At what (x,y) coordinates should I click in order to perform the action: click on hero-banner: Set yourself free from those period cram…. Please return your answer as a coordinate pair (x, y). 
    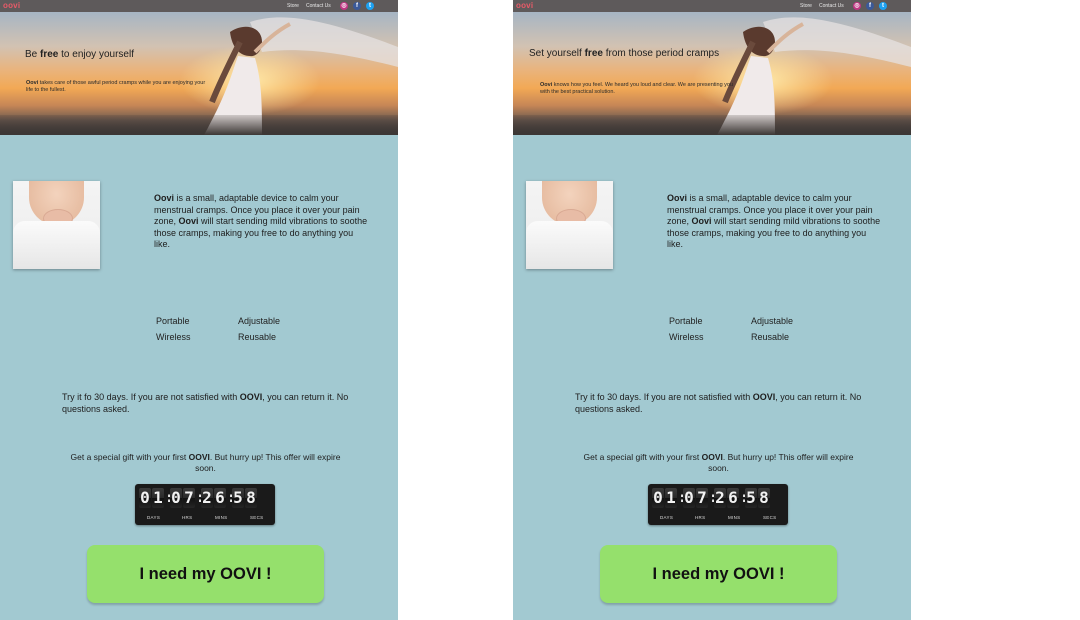
    Looking at the image, I should click on (712, 73).